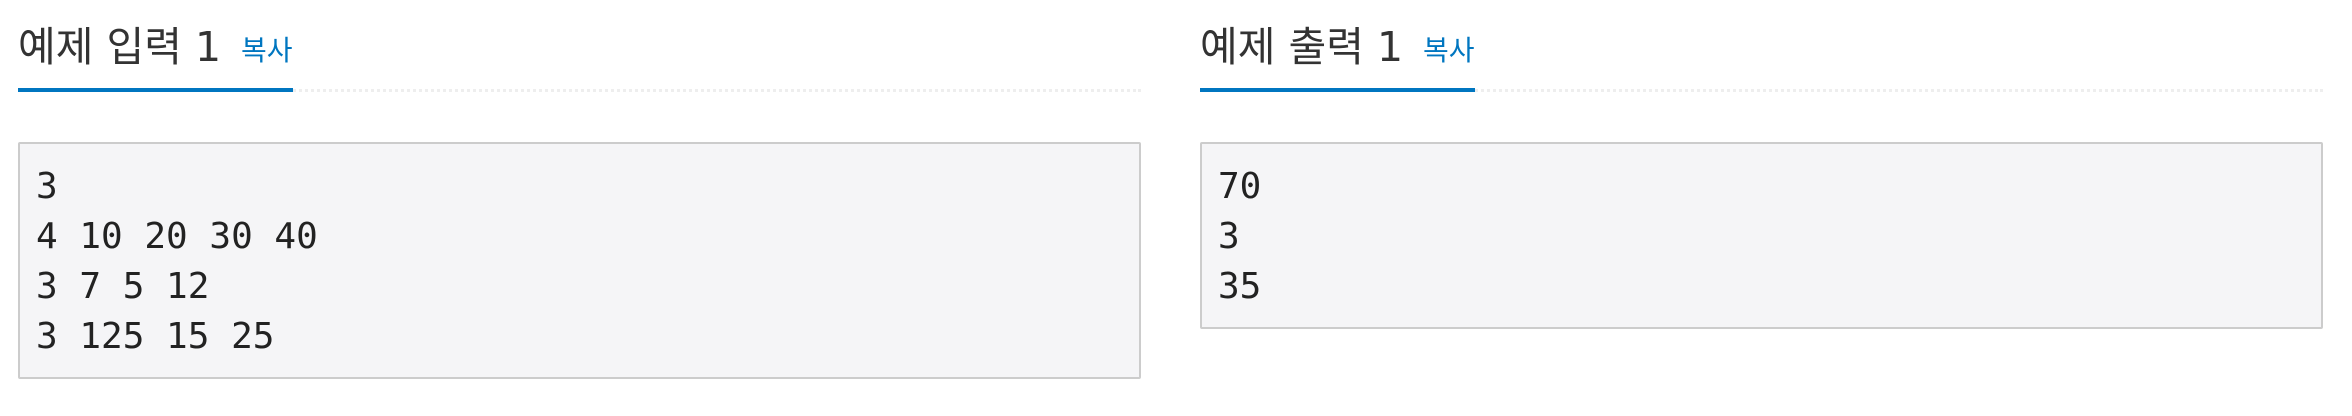 The image size is (2352, 416). I want to click on copy-input-button: 복사, so click(267, 52).